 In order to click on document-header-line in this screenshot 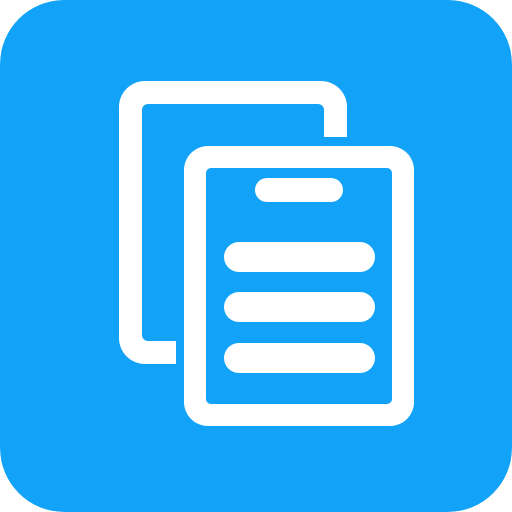, I will do `click(299, 190)`.